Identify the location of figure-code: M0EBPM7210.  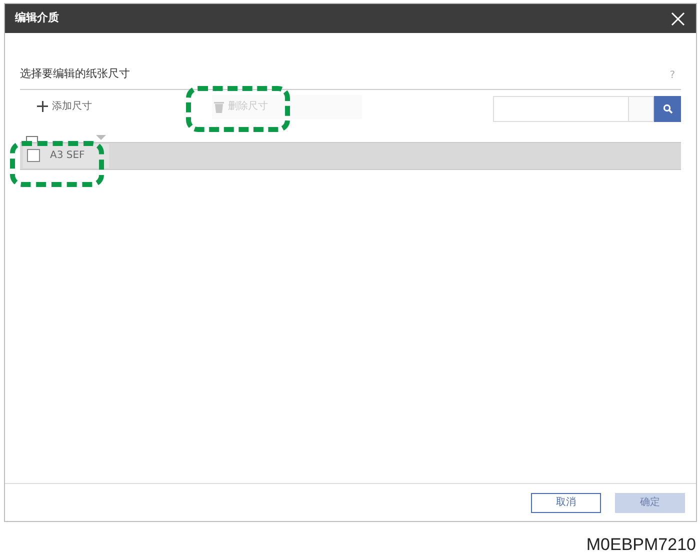
(641, 545).